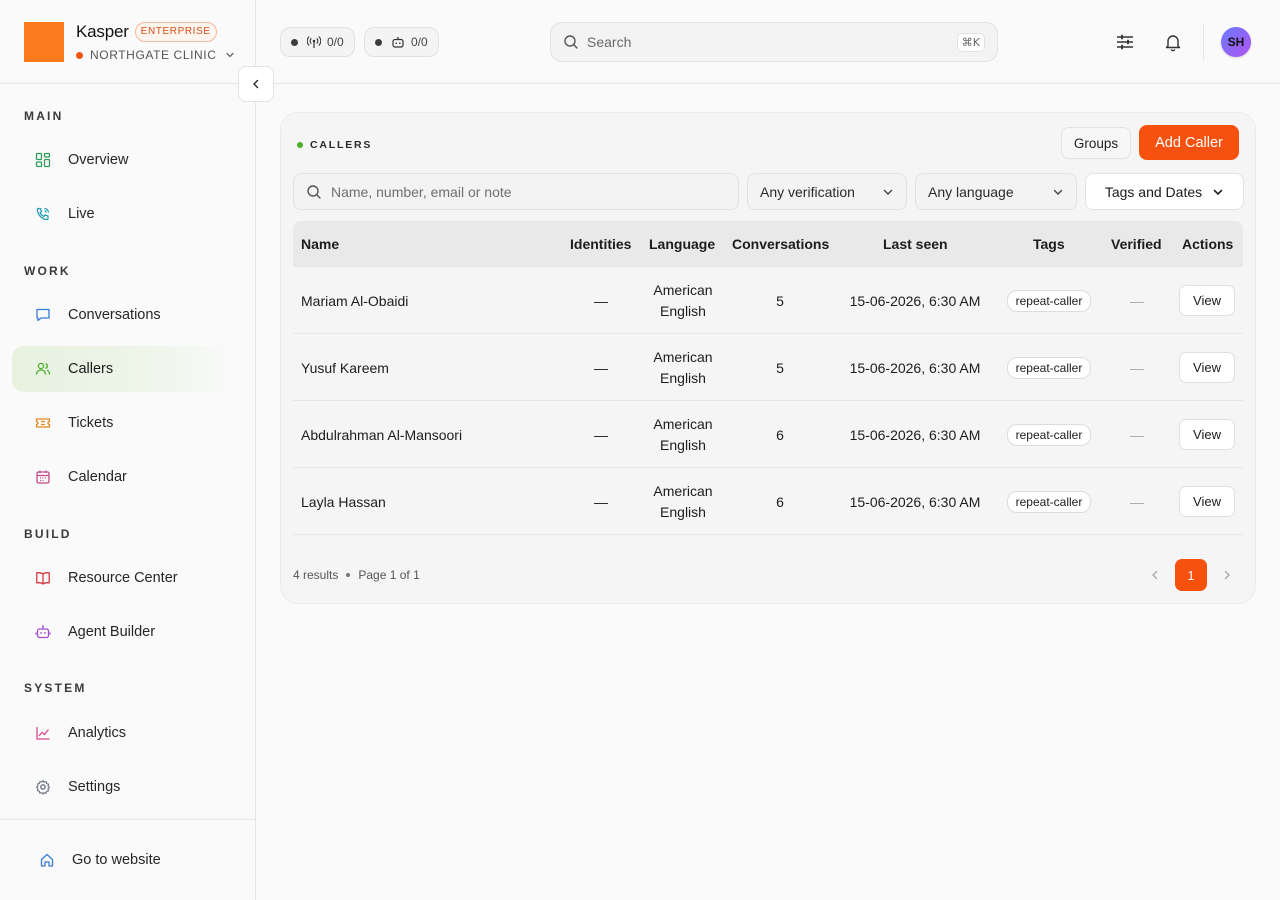 Image resolution: width=1280 pixels, height=900 pixels. Describe the element at coordinates (314, 191) in the screenshot. I see `search-icon` at that location.